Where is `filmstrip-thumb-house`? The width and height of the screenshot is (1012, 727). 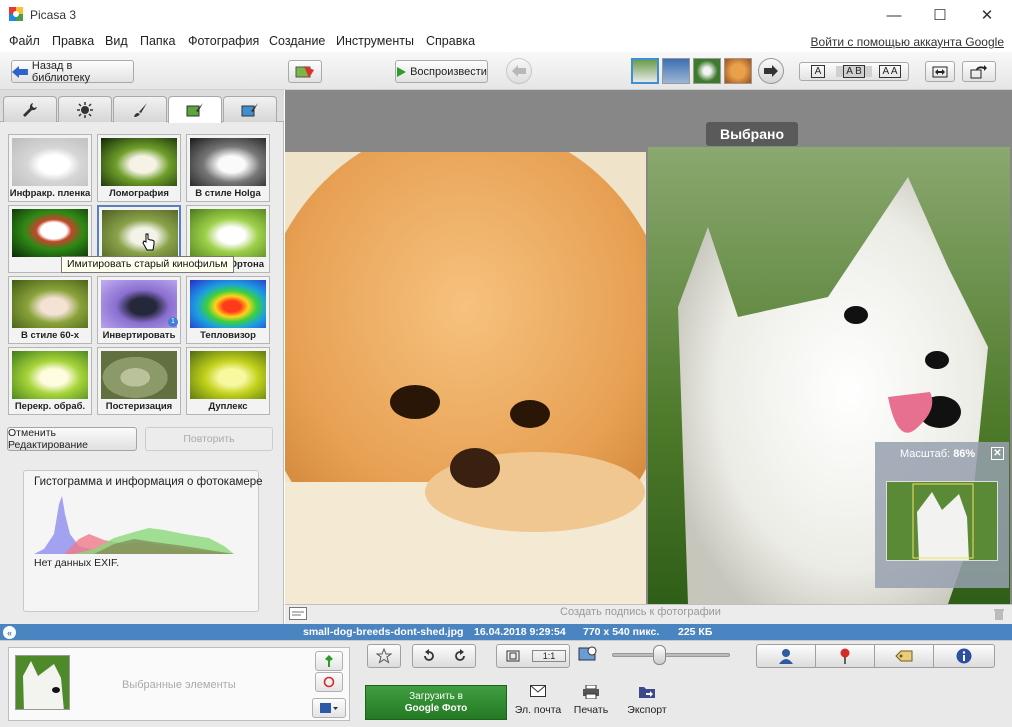 filmstrip-thumb-house is located at coordinates (676, 71).